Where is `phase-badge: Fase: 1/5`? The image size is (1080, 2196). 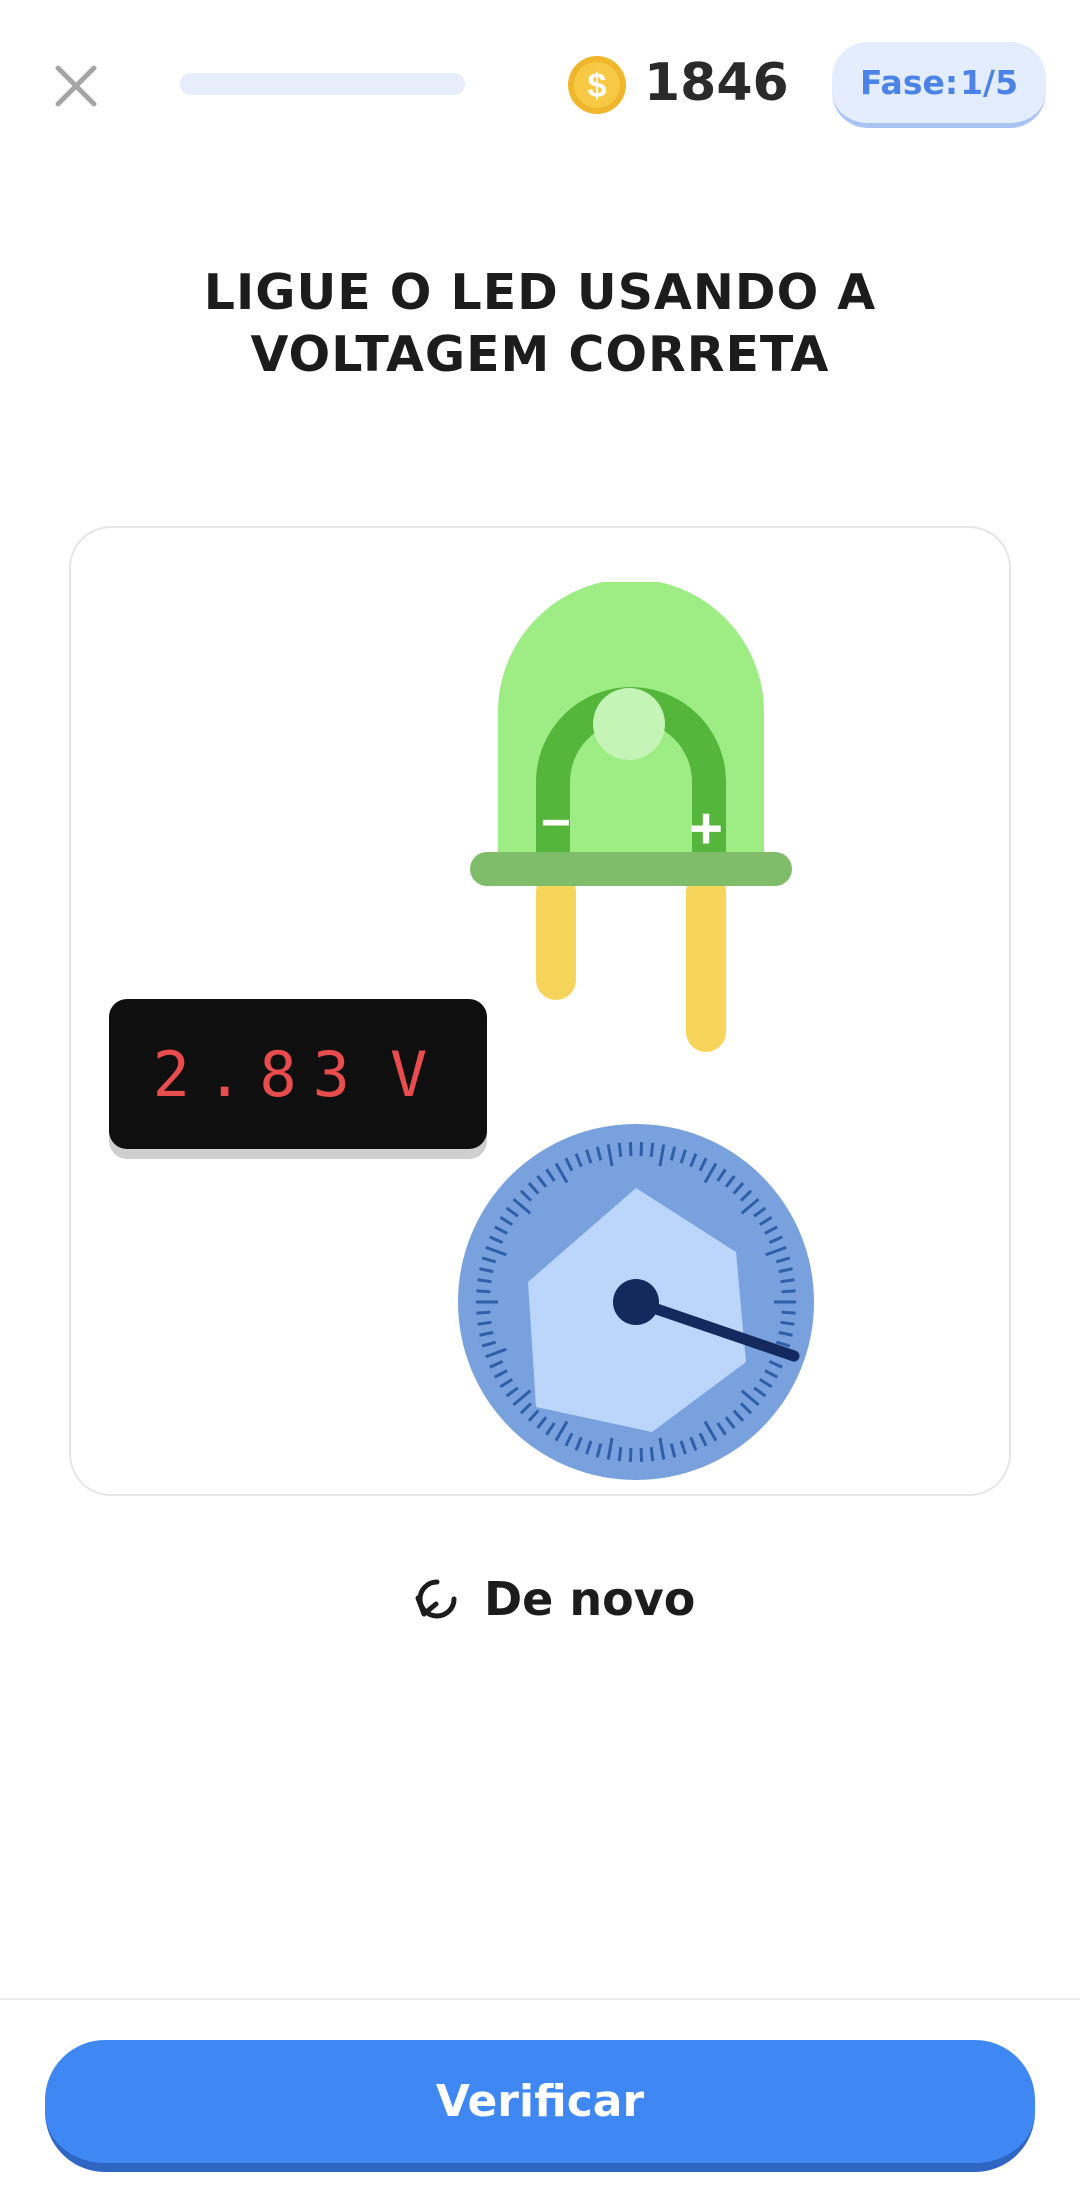
phase-badge: Fase: 1/5 is located at coordinates (939, 85).